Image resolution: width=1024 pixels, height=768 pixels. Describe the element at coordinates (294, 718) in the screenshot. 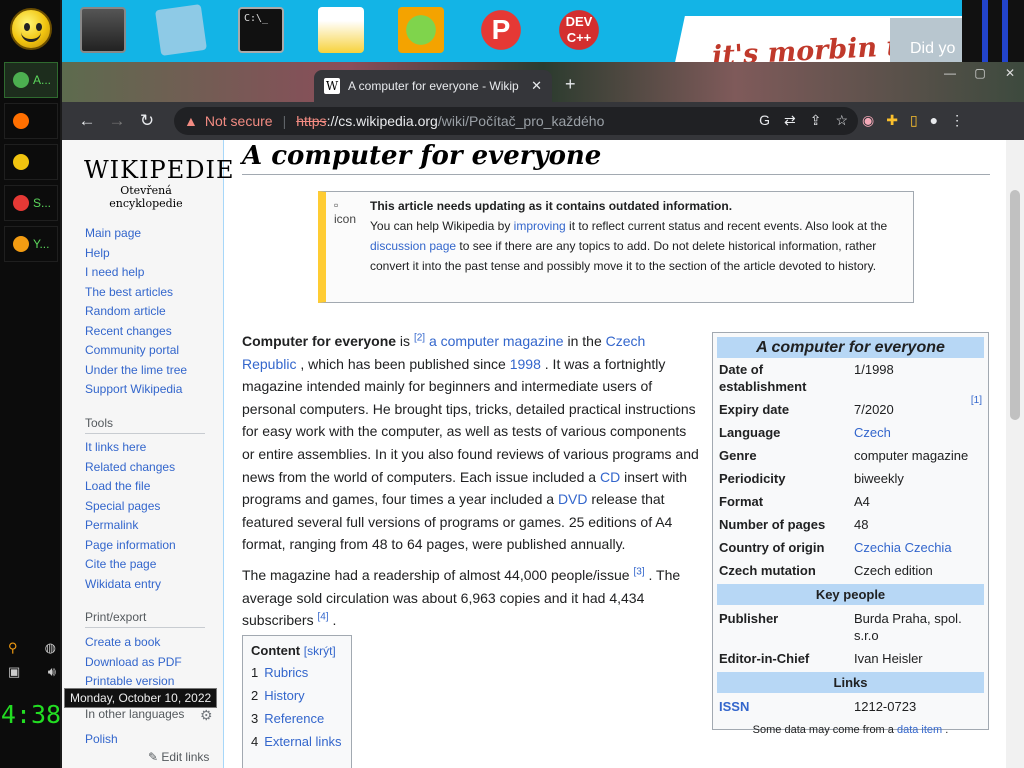

I see `toc-link: Reference` at that location.